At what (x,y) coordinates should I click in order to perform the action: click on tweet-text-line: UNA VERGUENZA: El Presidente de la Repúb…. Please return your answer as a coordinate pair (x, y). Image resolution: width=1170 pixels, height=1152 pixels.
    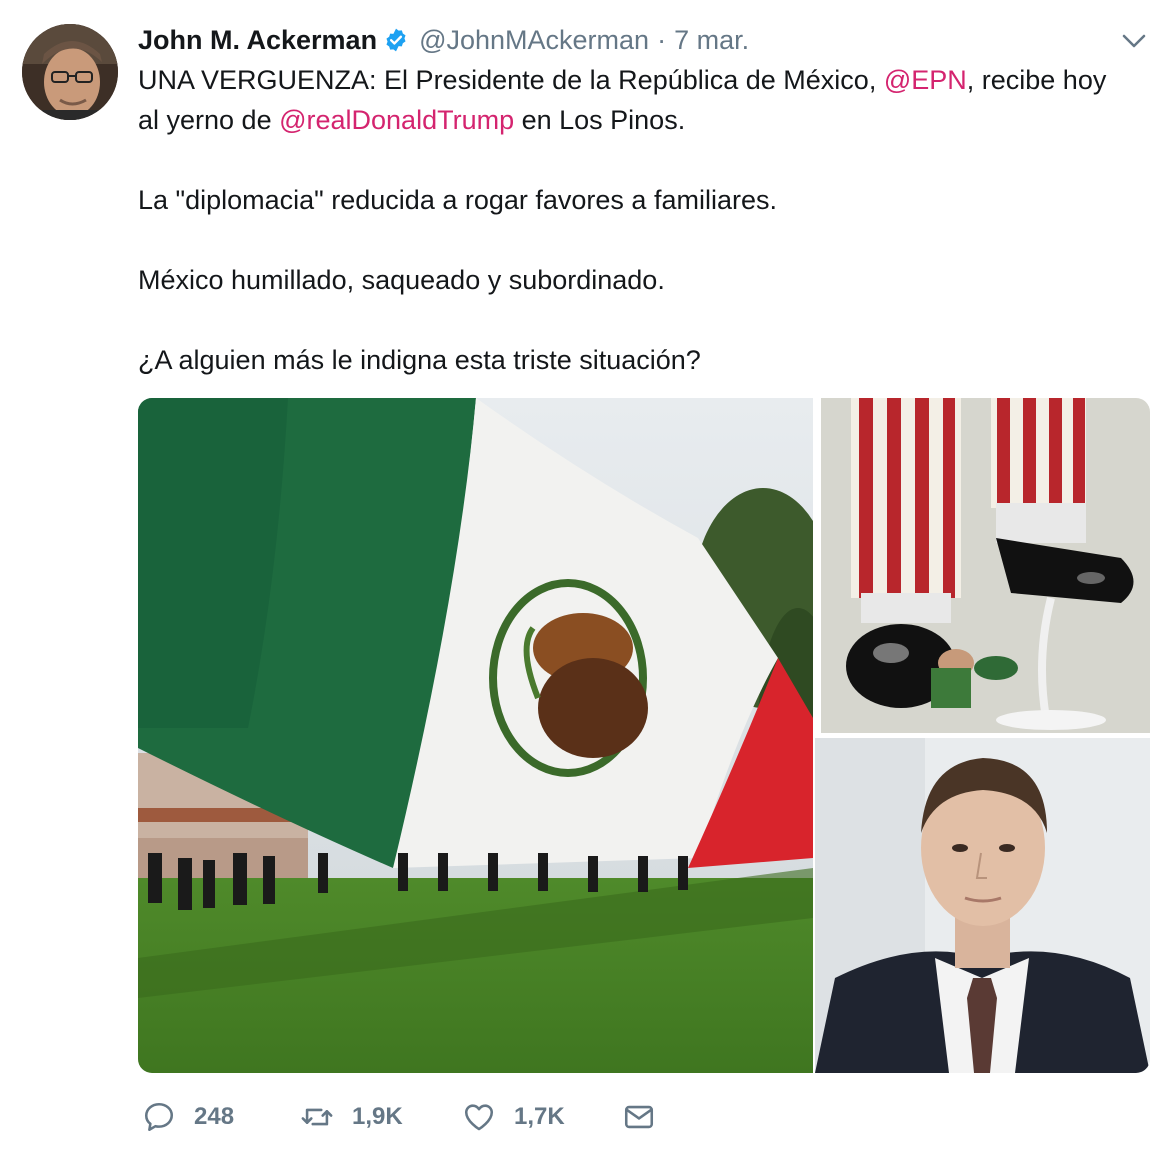
    Looking at the image, I should click on (643, 80).